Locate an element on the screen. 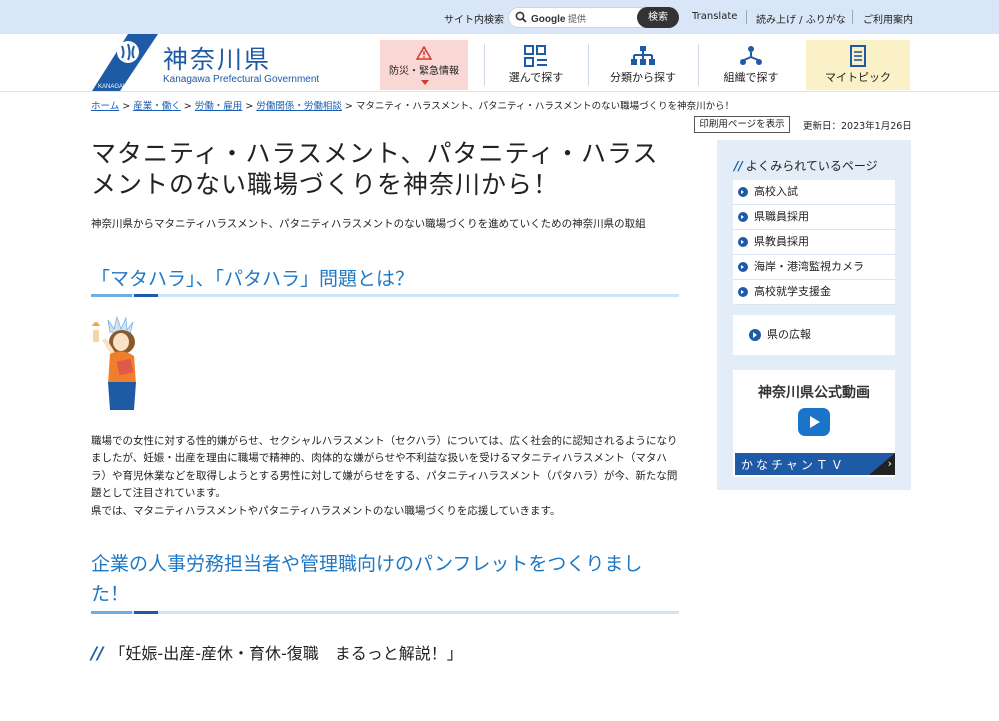  popular-pages-heading: //よくみられているページ is located at coordinates (806, 166).